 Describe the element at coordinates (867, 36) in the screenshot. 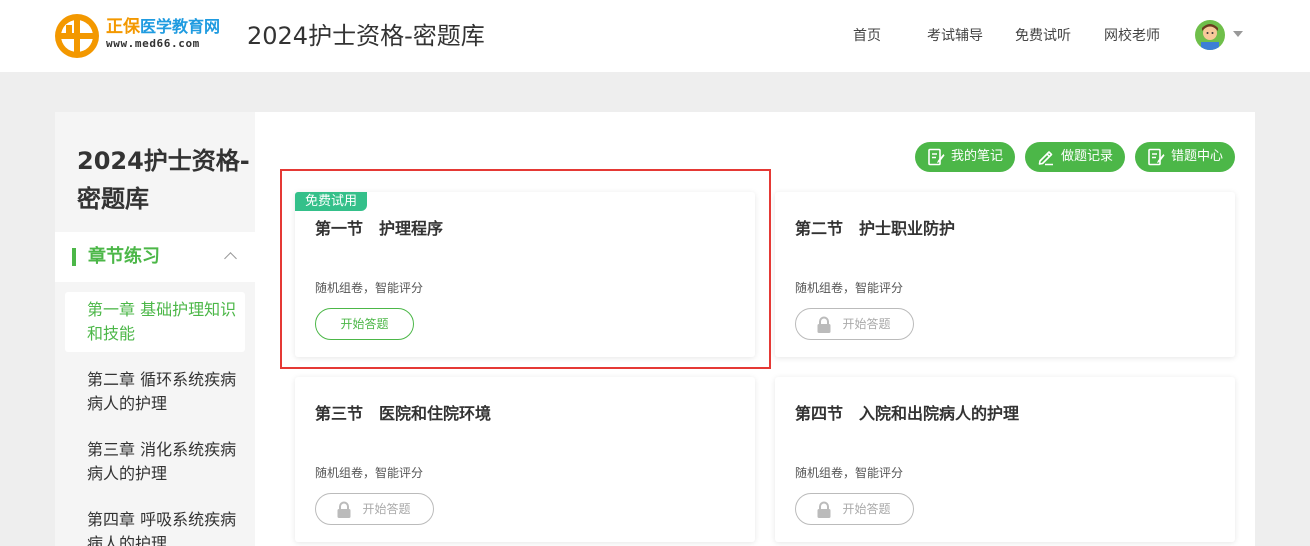

I see `nav-home: 首页` at that location.